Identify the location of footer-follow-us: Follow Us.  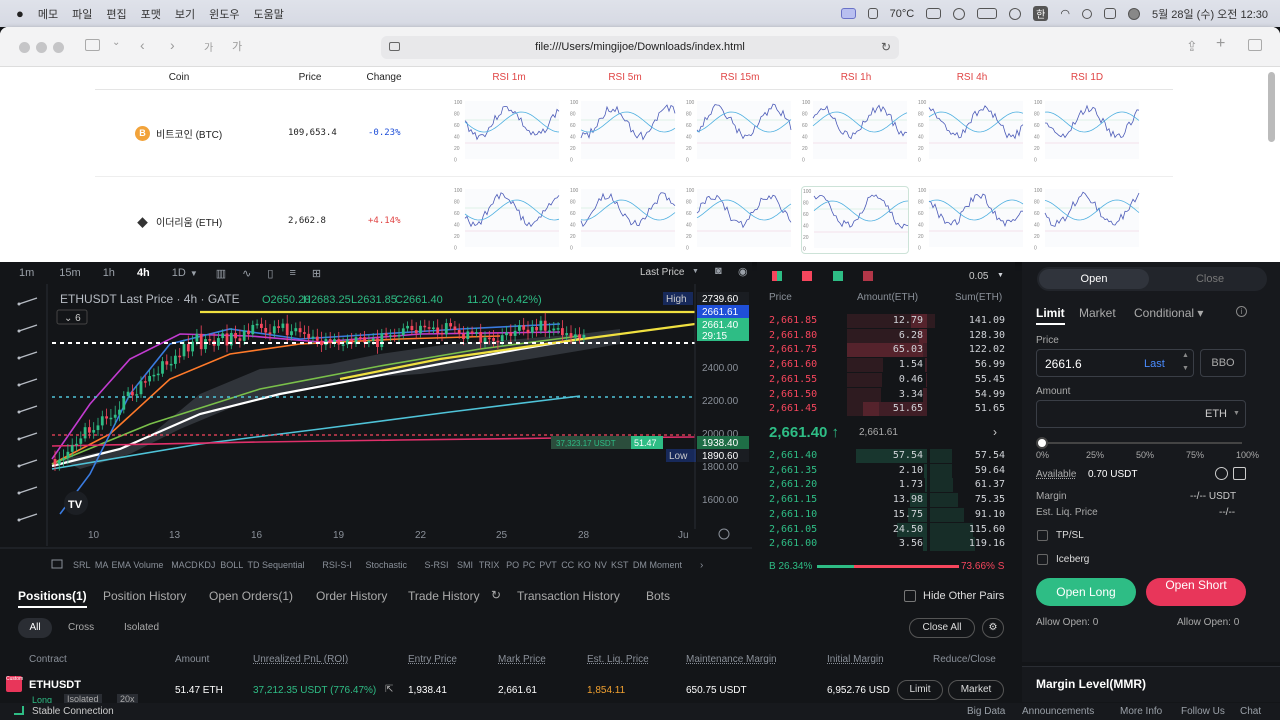
(1203, 711).